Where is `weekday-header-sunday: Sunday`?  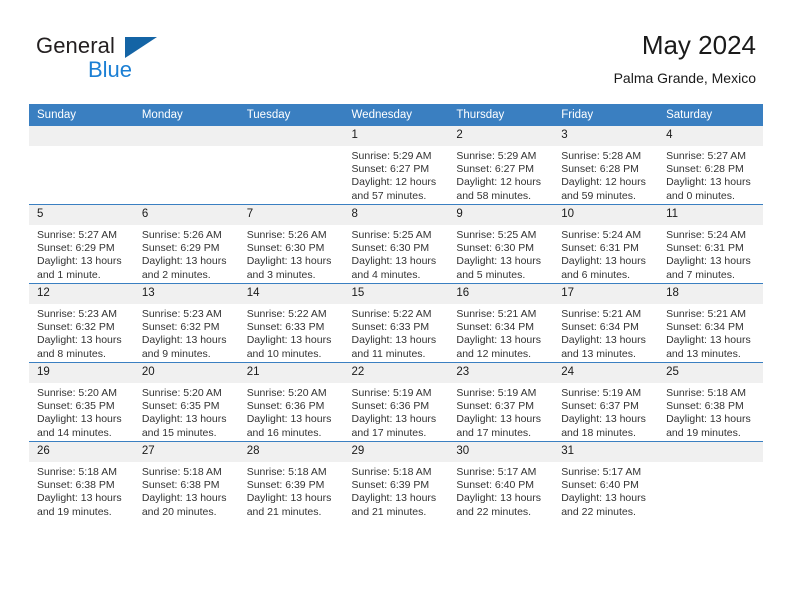
weekday-header-sunday: Sunday is located at coordinates (81, 115).